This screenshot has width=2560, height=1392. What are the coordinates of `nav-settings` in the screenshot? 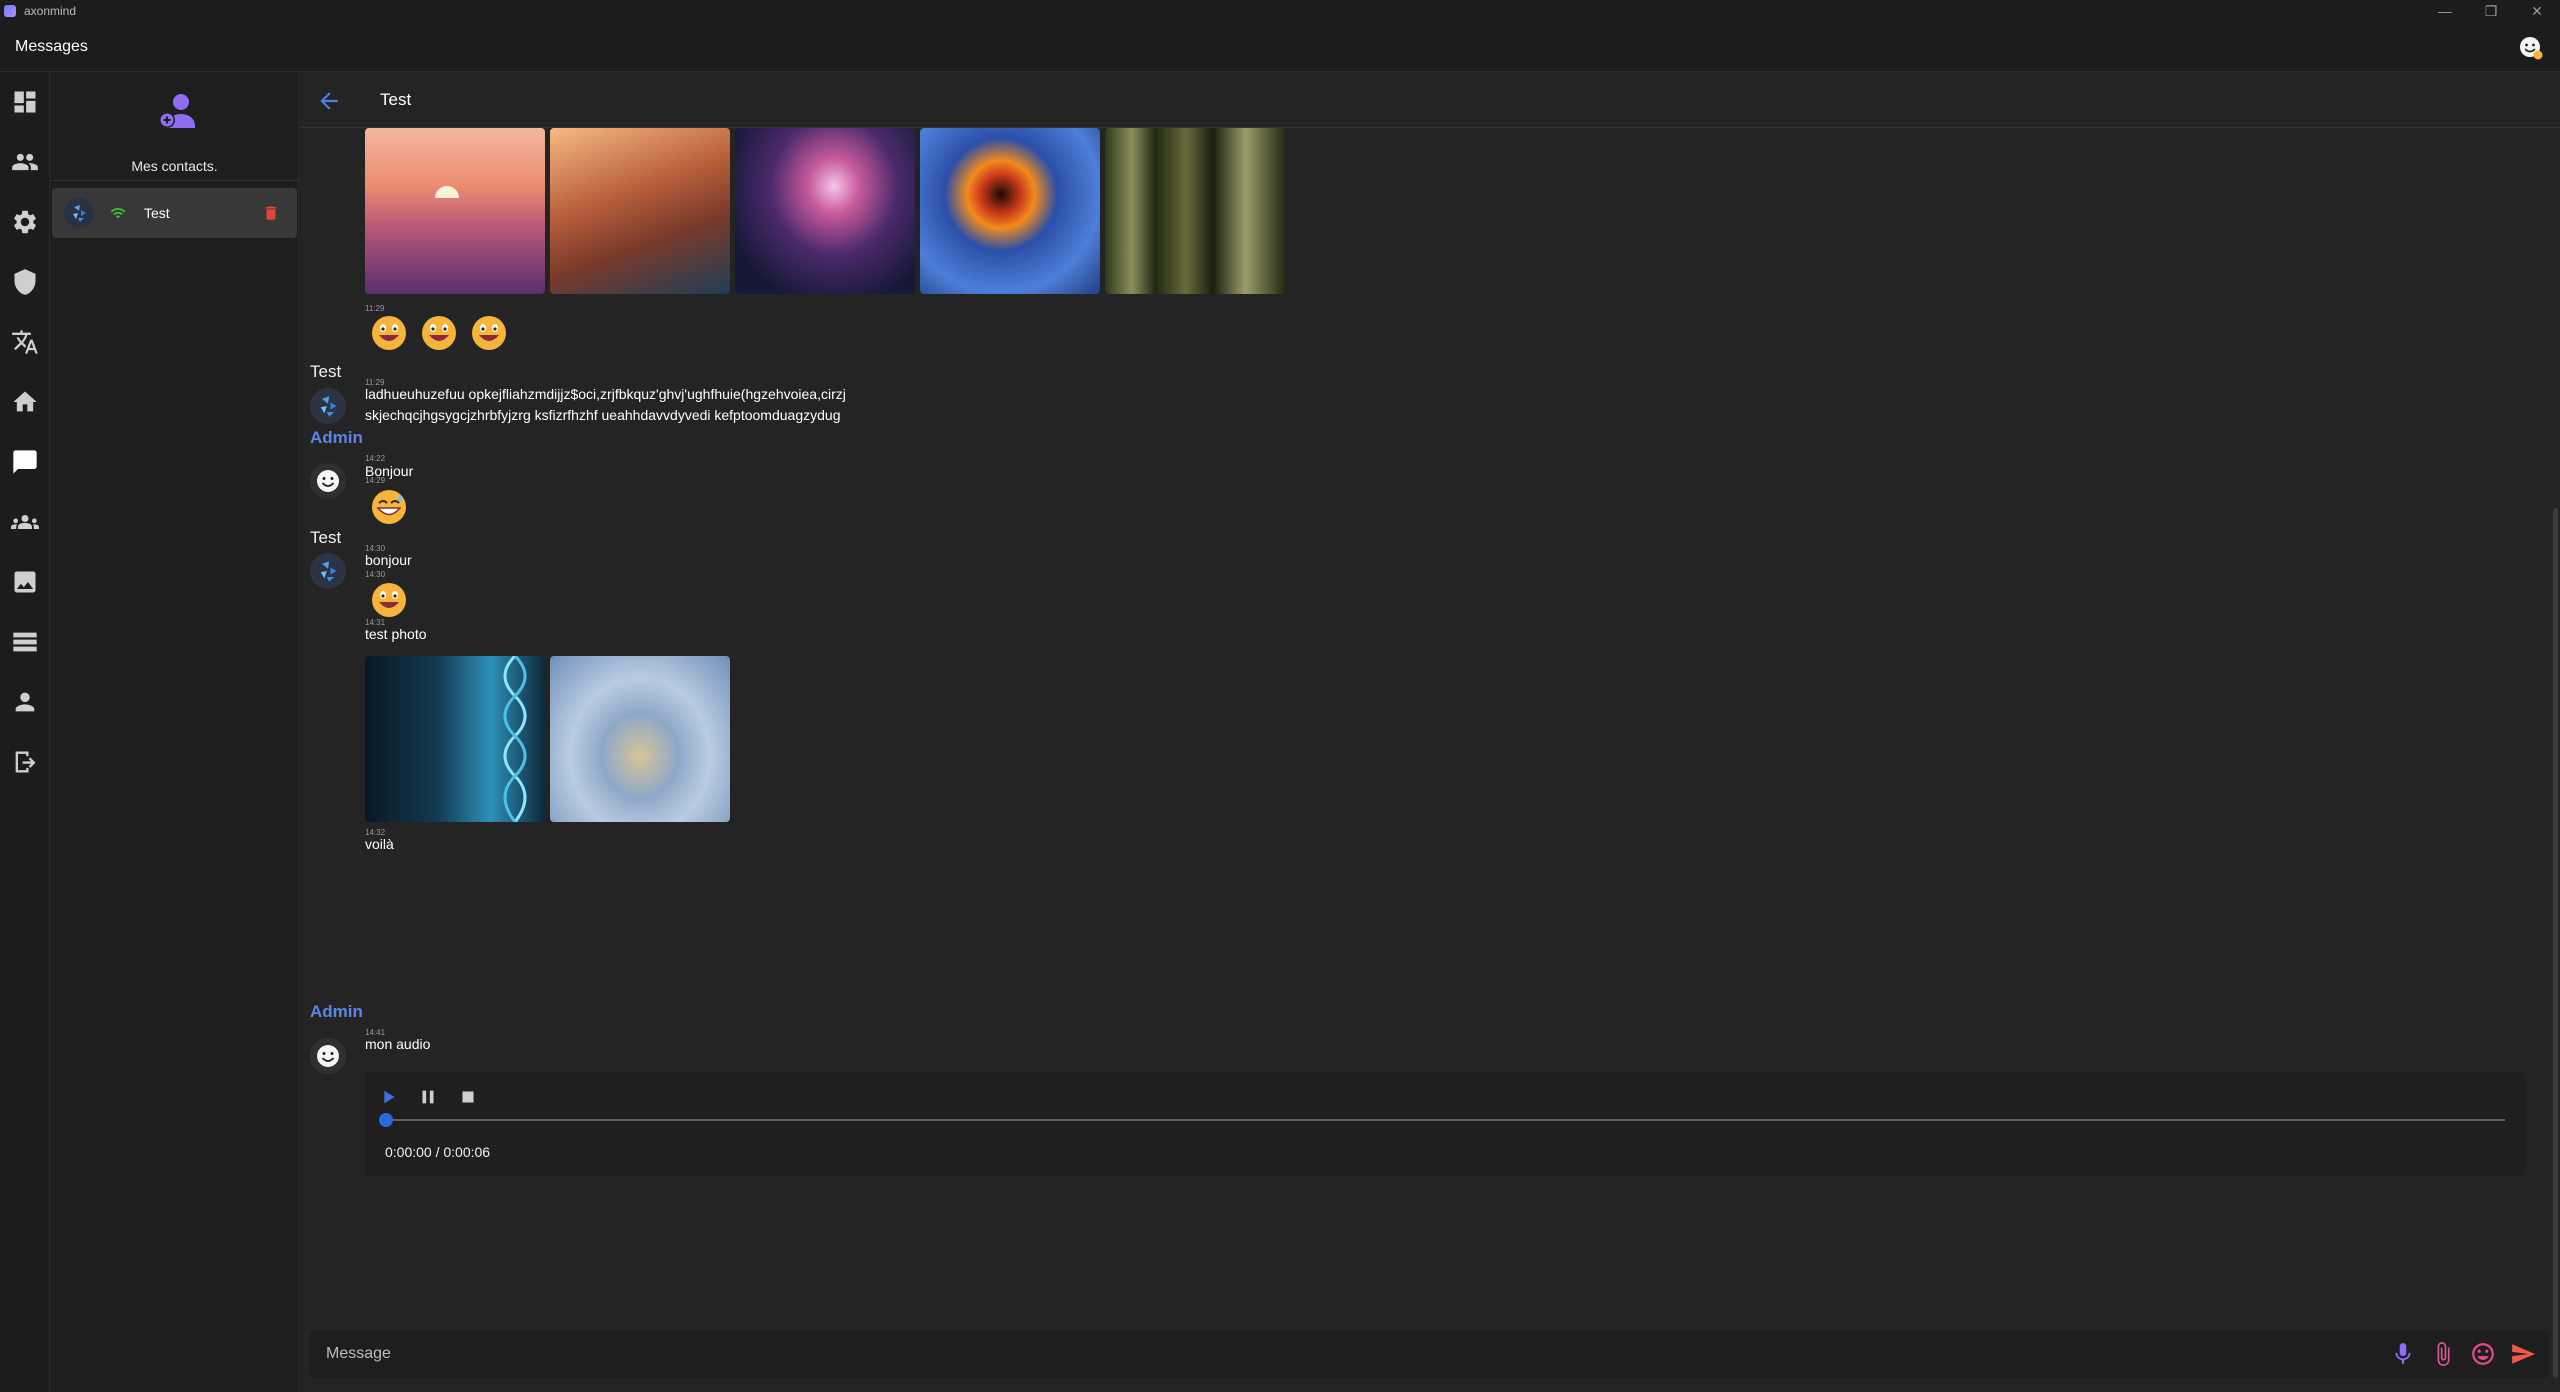 It's located at (25, 222).